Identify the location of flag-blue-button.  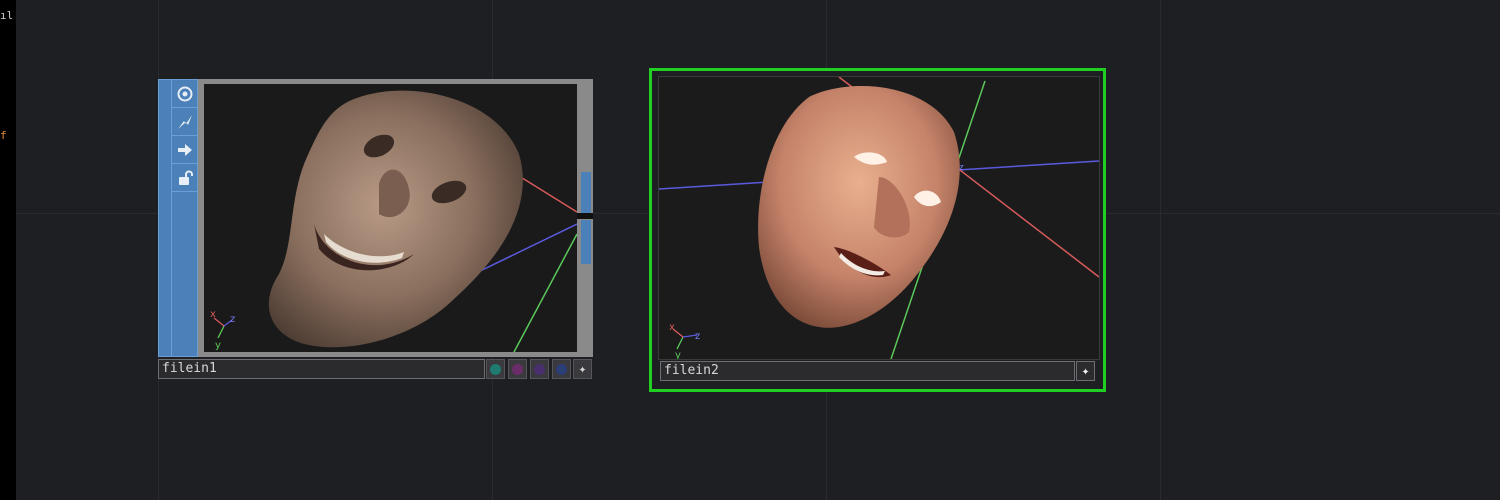
(561, 369).